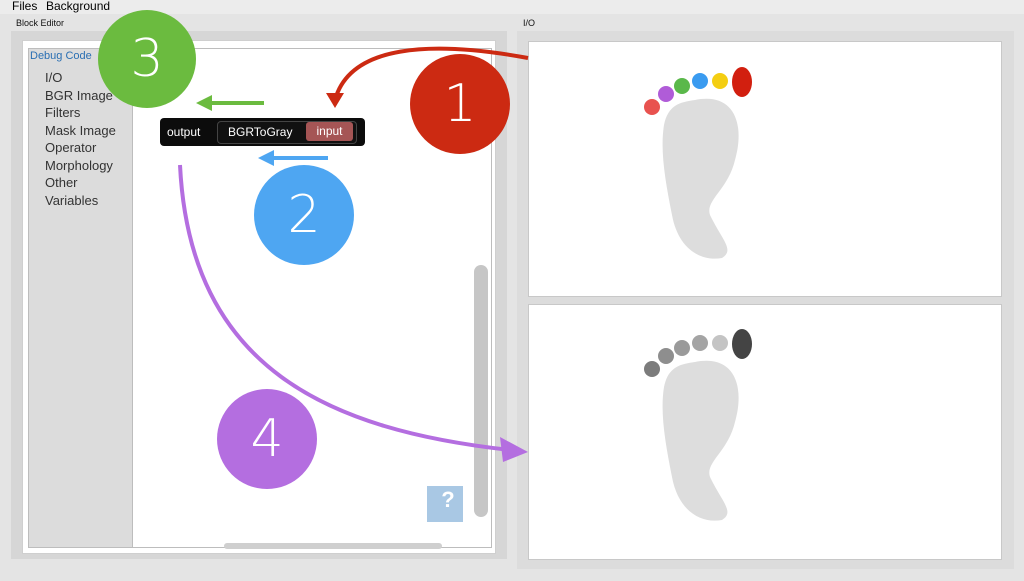 This screenshot has width=1024, height=581. What do you see at coordinates (70, 147) in the screenshot?
I see `toolbox-item-operator: Operator` at bounding box center [70, 147].